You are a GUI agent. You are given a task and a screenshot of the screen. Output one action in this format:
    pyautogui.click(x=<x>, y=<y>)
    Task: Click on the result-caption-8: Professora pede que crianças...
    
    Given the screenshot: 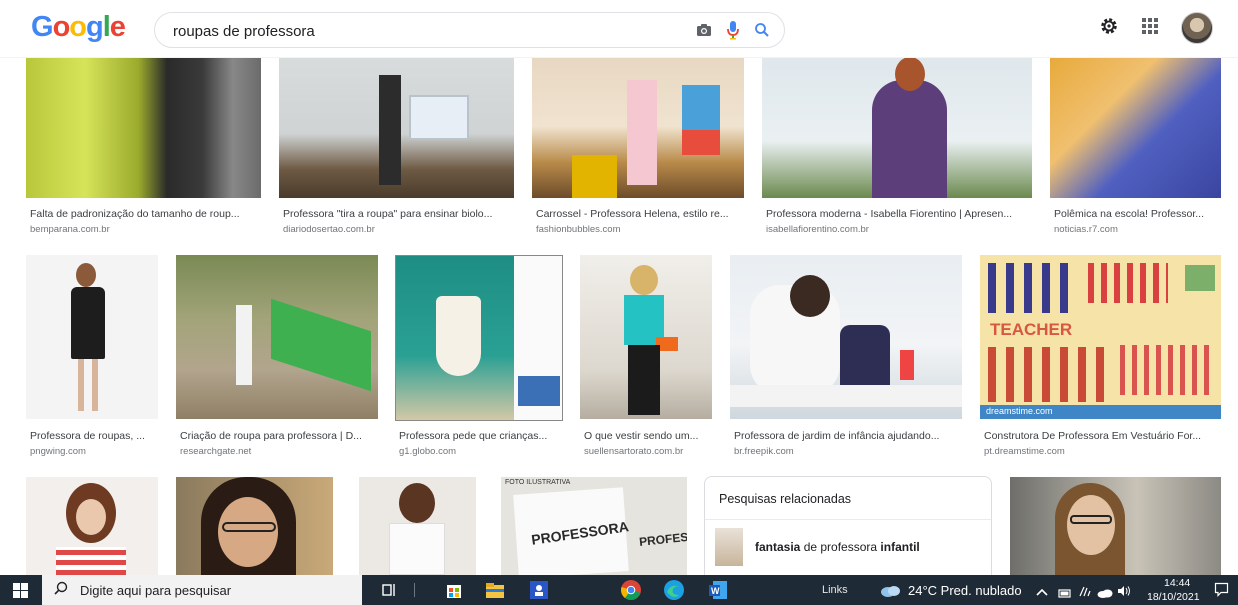 What is the action you would take?
    pyautogui.click(x=482, y=436)
    